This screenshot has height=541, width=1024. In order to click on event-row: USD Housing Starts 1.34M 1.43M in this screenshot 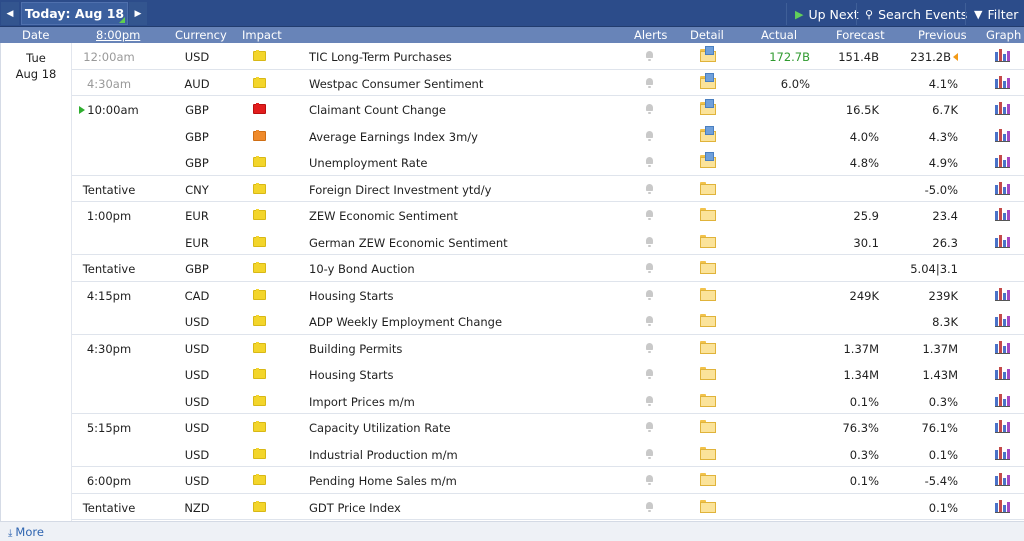, I will do `click(548, 374)`.